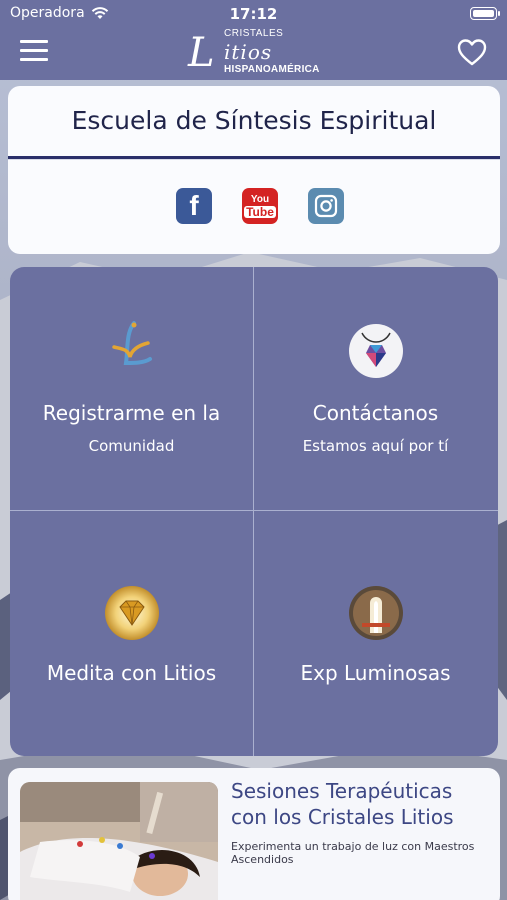 The image size is (507, 900). Describe the element at coordinates (119, 841) in the screenshot. I see `therapy-session-photo` at that location.